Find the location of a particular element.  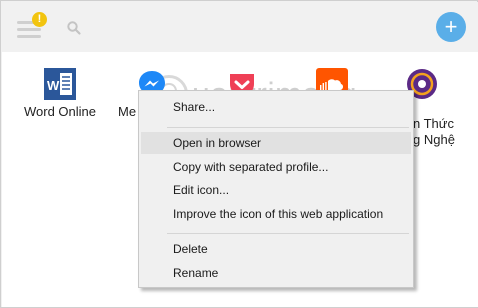

notification-badge: ! is located at coordinates (39, 19).